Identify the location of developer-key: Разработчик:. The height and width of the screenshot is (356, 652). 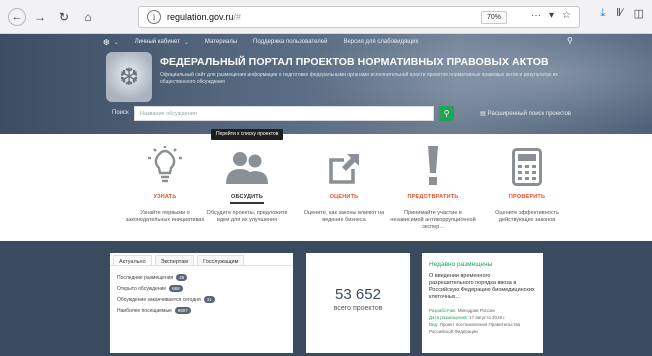
(443, 310).